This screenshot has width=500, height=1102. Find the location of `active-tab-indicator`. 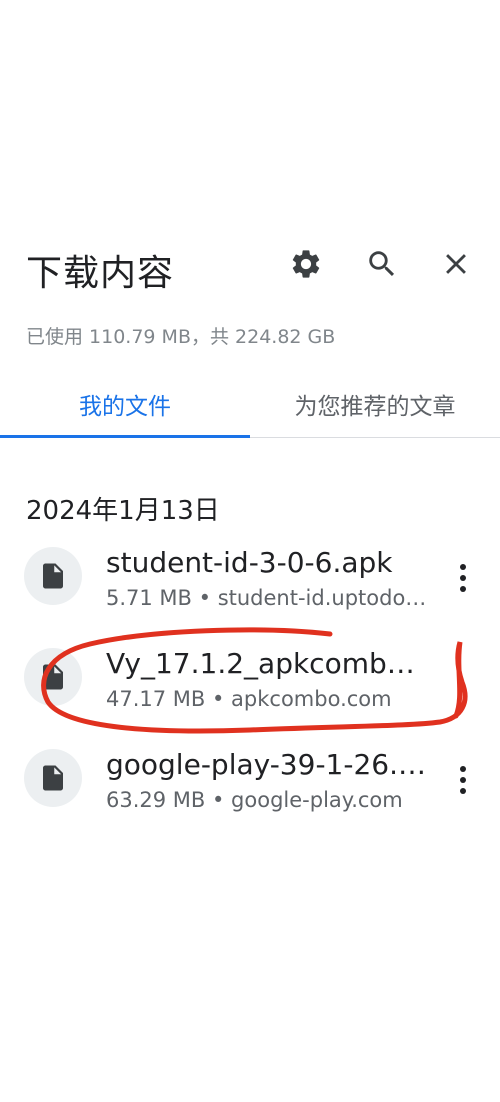

active-tab-indicator is located at coordinates (125, 436).